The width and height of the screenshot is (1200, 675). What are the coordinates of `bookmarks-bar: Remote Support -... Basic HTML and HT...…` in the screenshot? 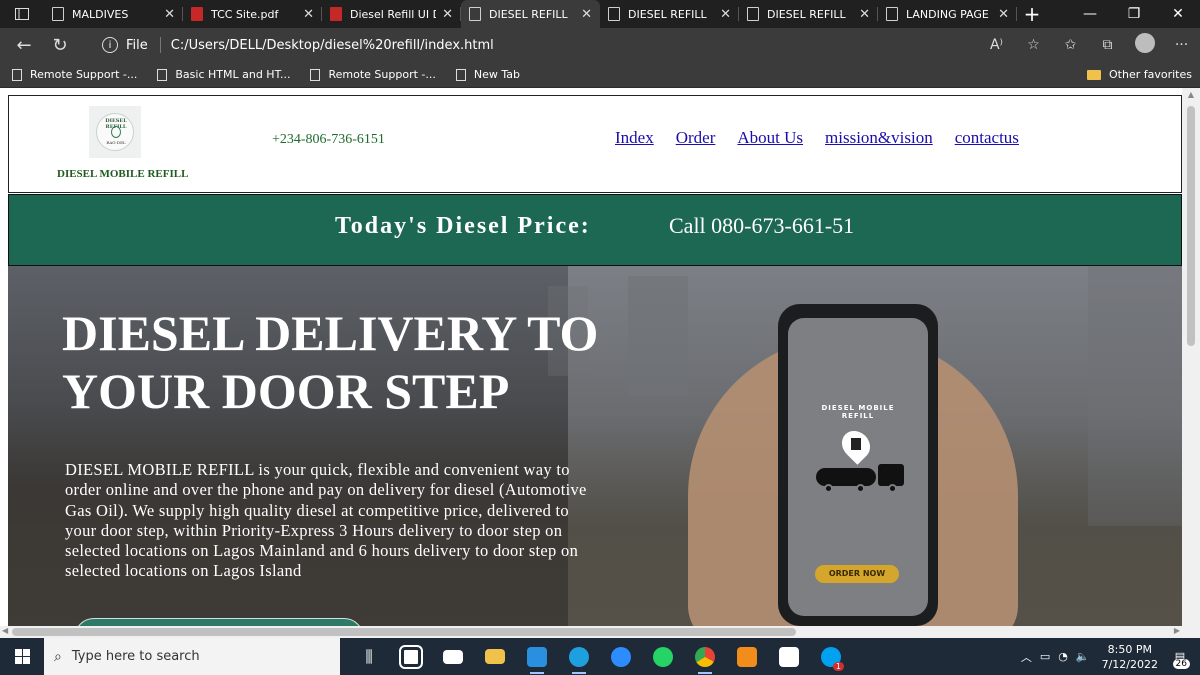 It's located at (600, 75).